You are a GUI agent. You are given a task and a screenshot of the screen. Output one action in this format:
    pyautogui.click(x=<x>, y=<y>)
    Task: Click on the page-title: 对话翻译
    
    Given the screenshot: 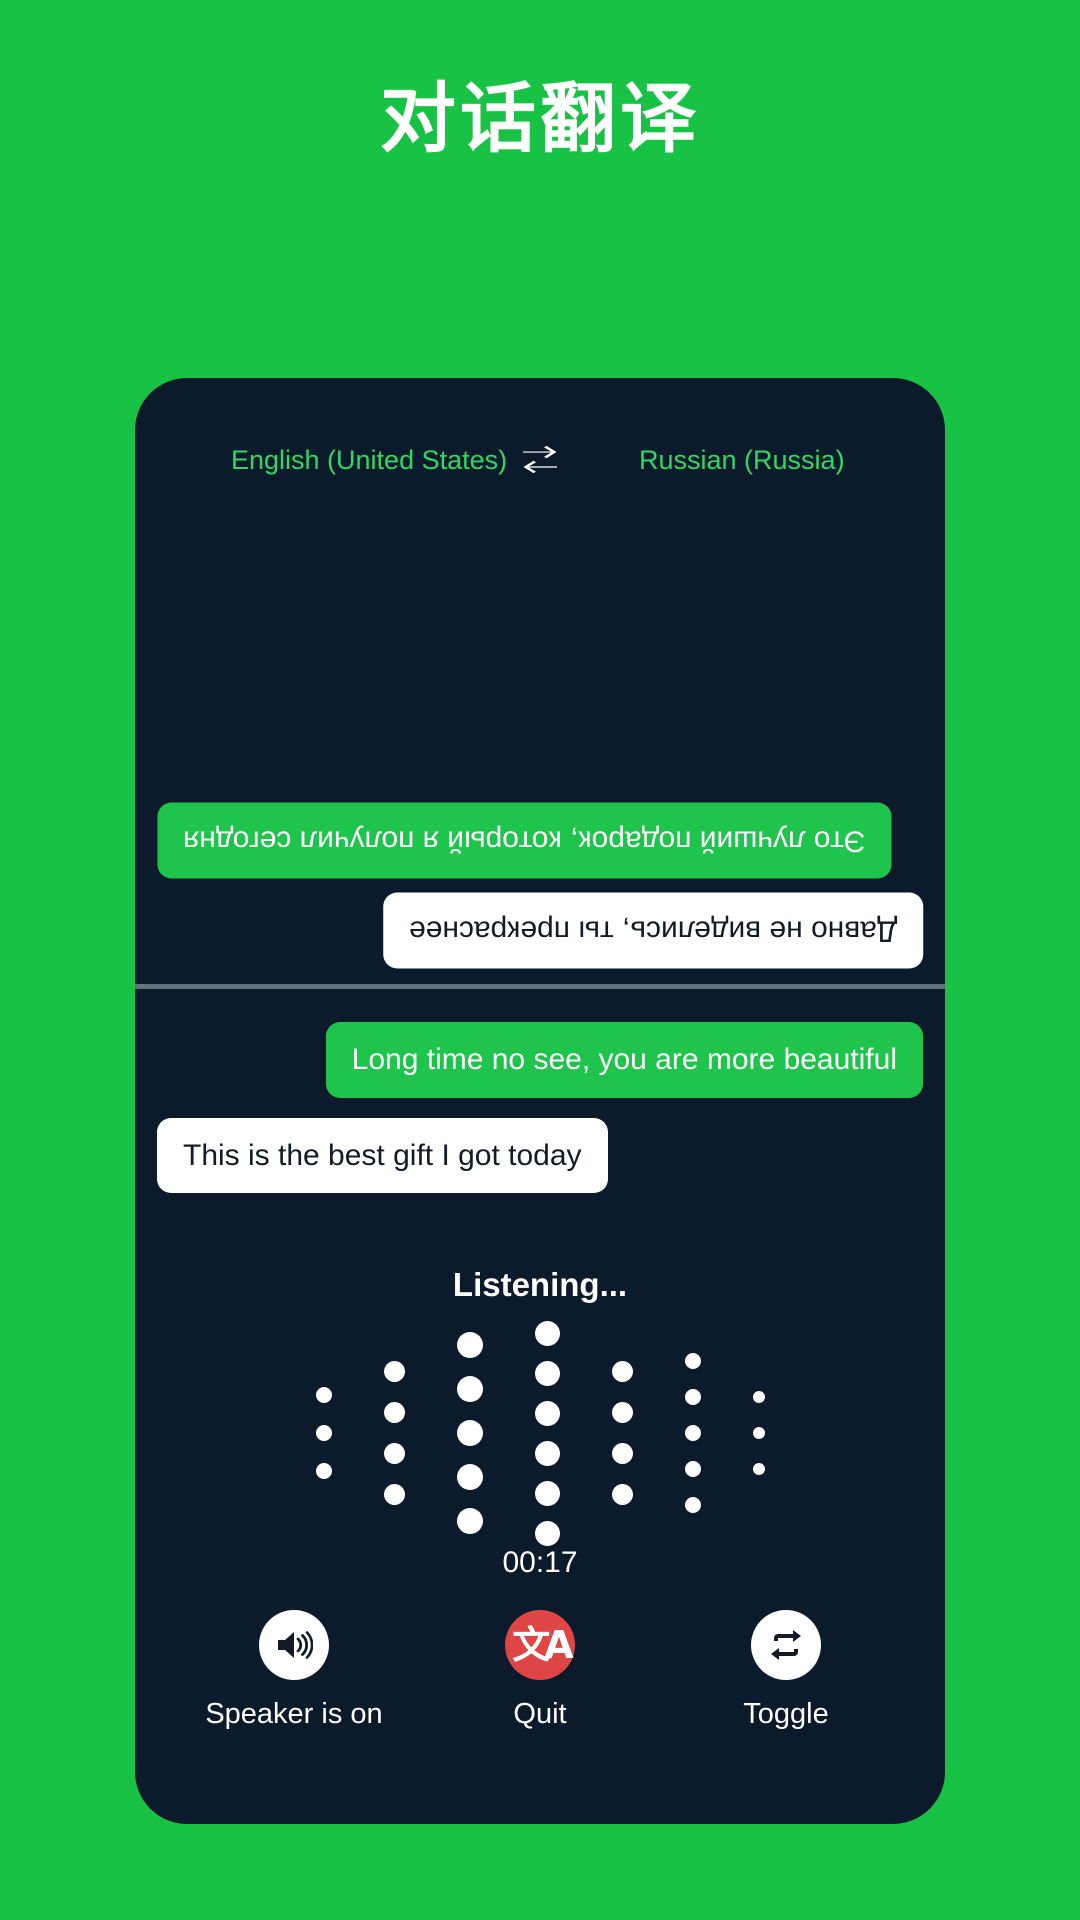 What is the action you would take?
    pyautogui.click(x=540, y=119)
    